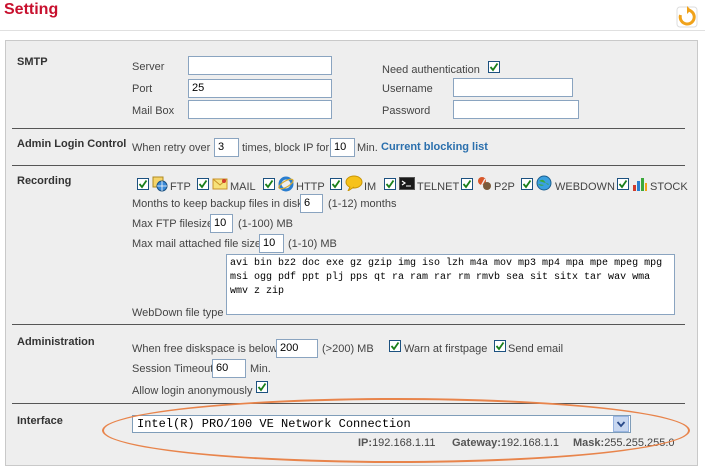 This screenshot has height=469, width=705. Describe the element at coordinates (536, 349) in the screenshot. I see `send-email-label: Send email` at that location.